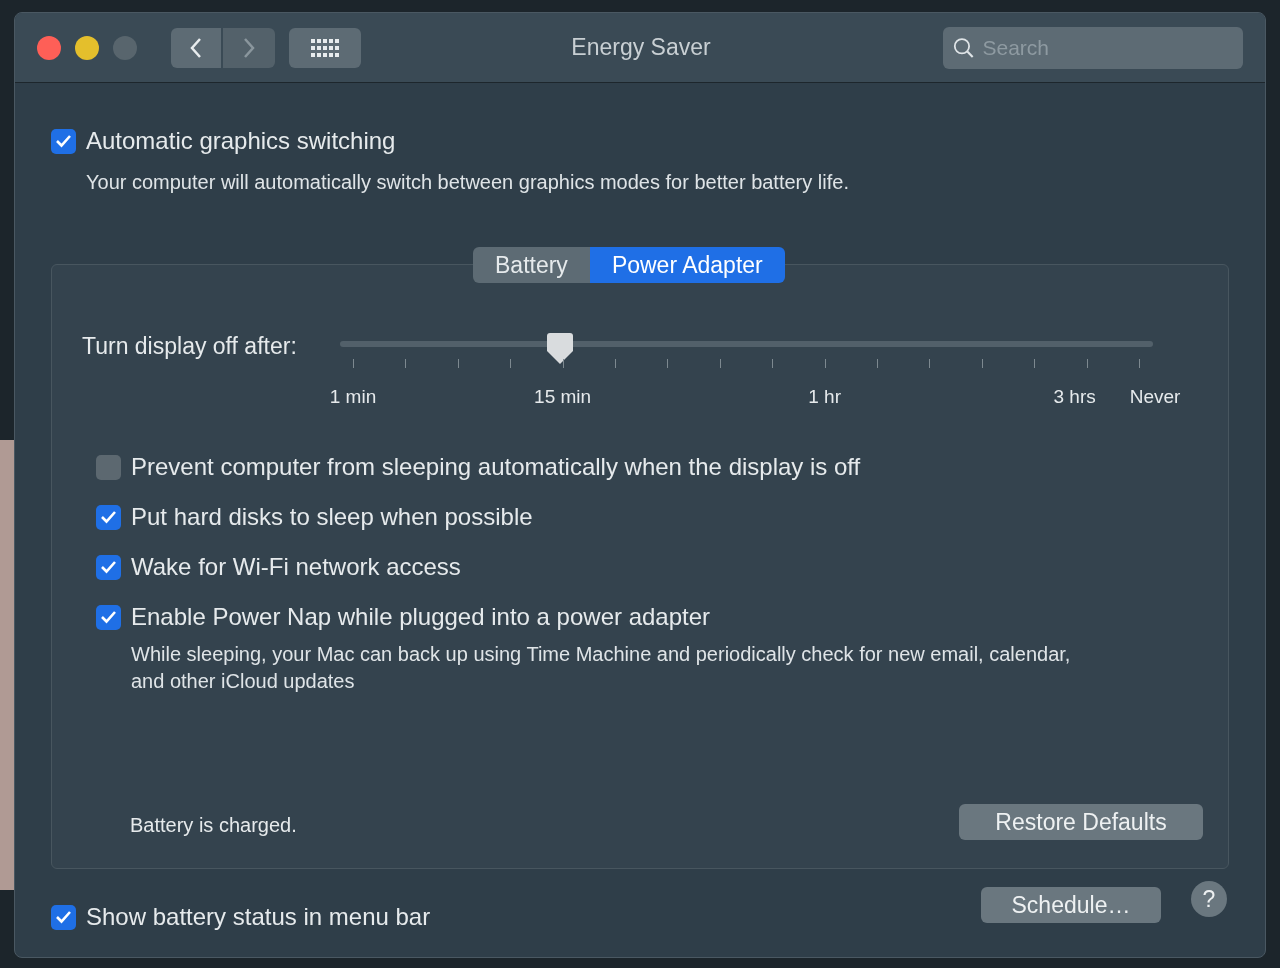 The height and width of the screenshot is (968, 1280). Describe the element at coordinates (746, 349) in the screenshot. I see `slider` at that location.